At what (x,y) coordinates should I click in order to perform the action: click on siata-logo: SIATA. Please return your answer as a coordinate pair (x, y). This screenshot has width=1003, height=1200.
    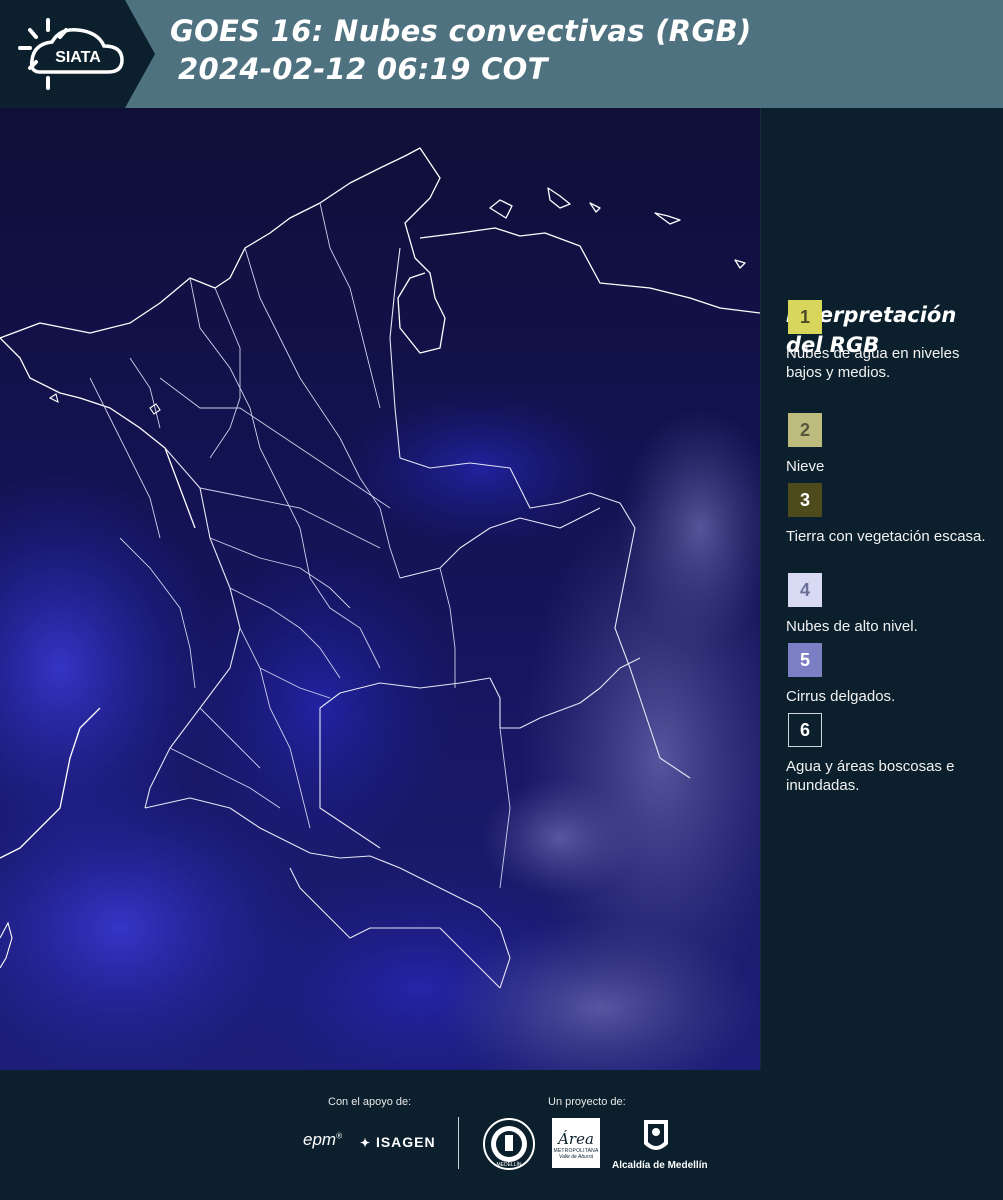
    Looking at the image, I should click on (77, 54).